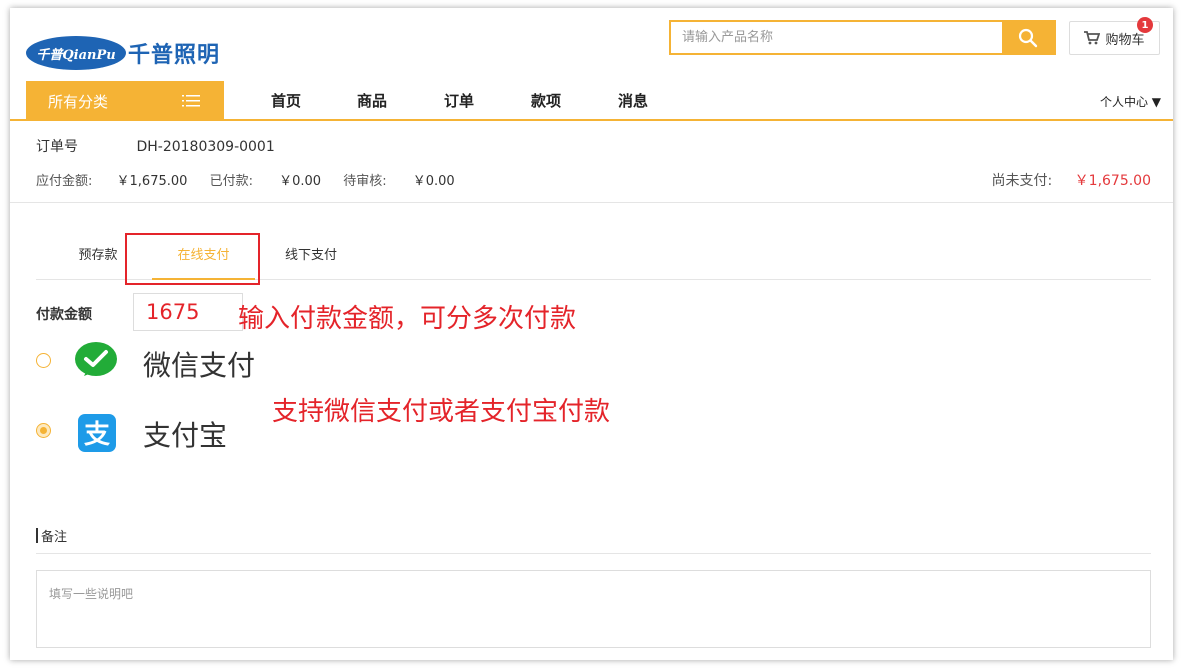 This screenshot has width=1185, height=670. I want to click on nav-item-home: 首页, so click(286, 101).